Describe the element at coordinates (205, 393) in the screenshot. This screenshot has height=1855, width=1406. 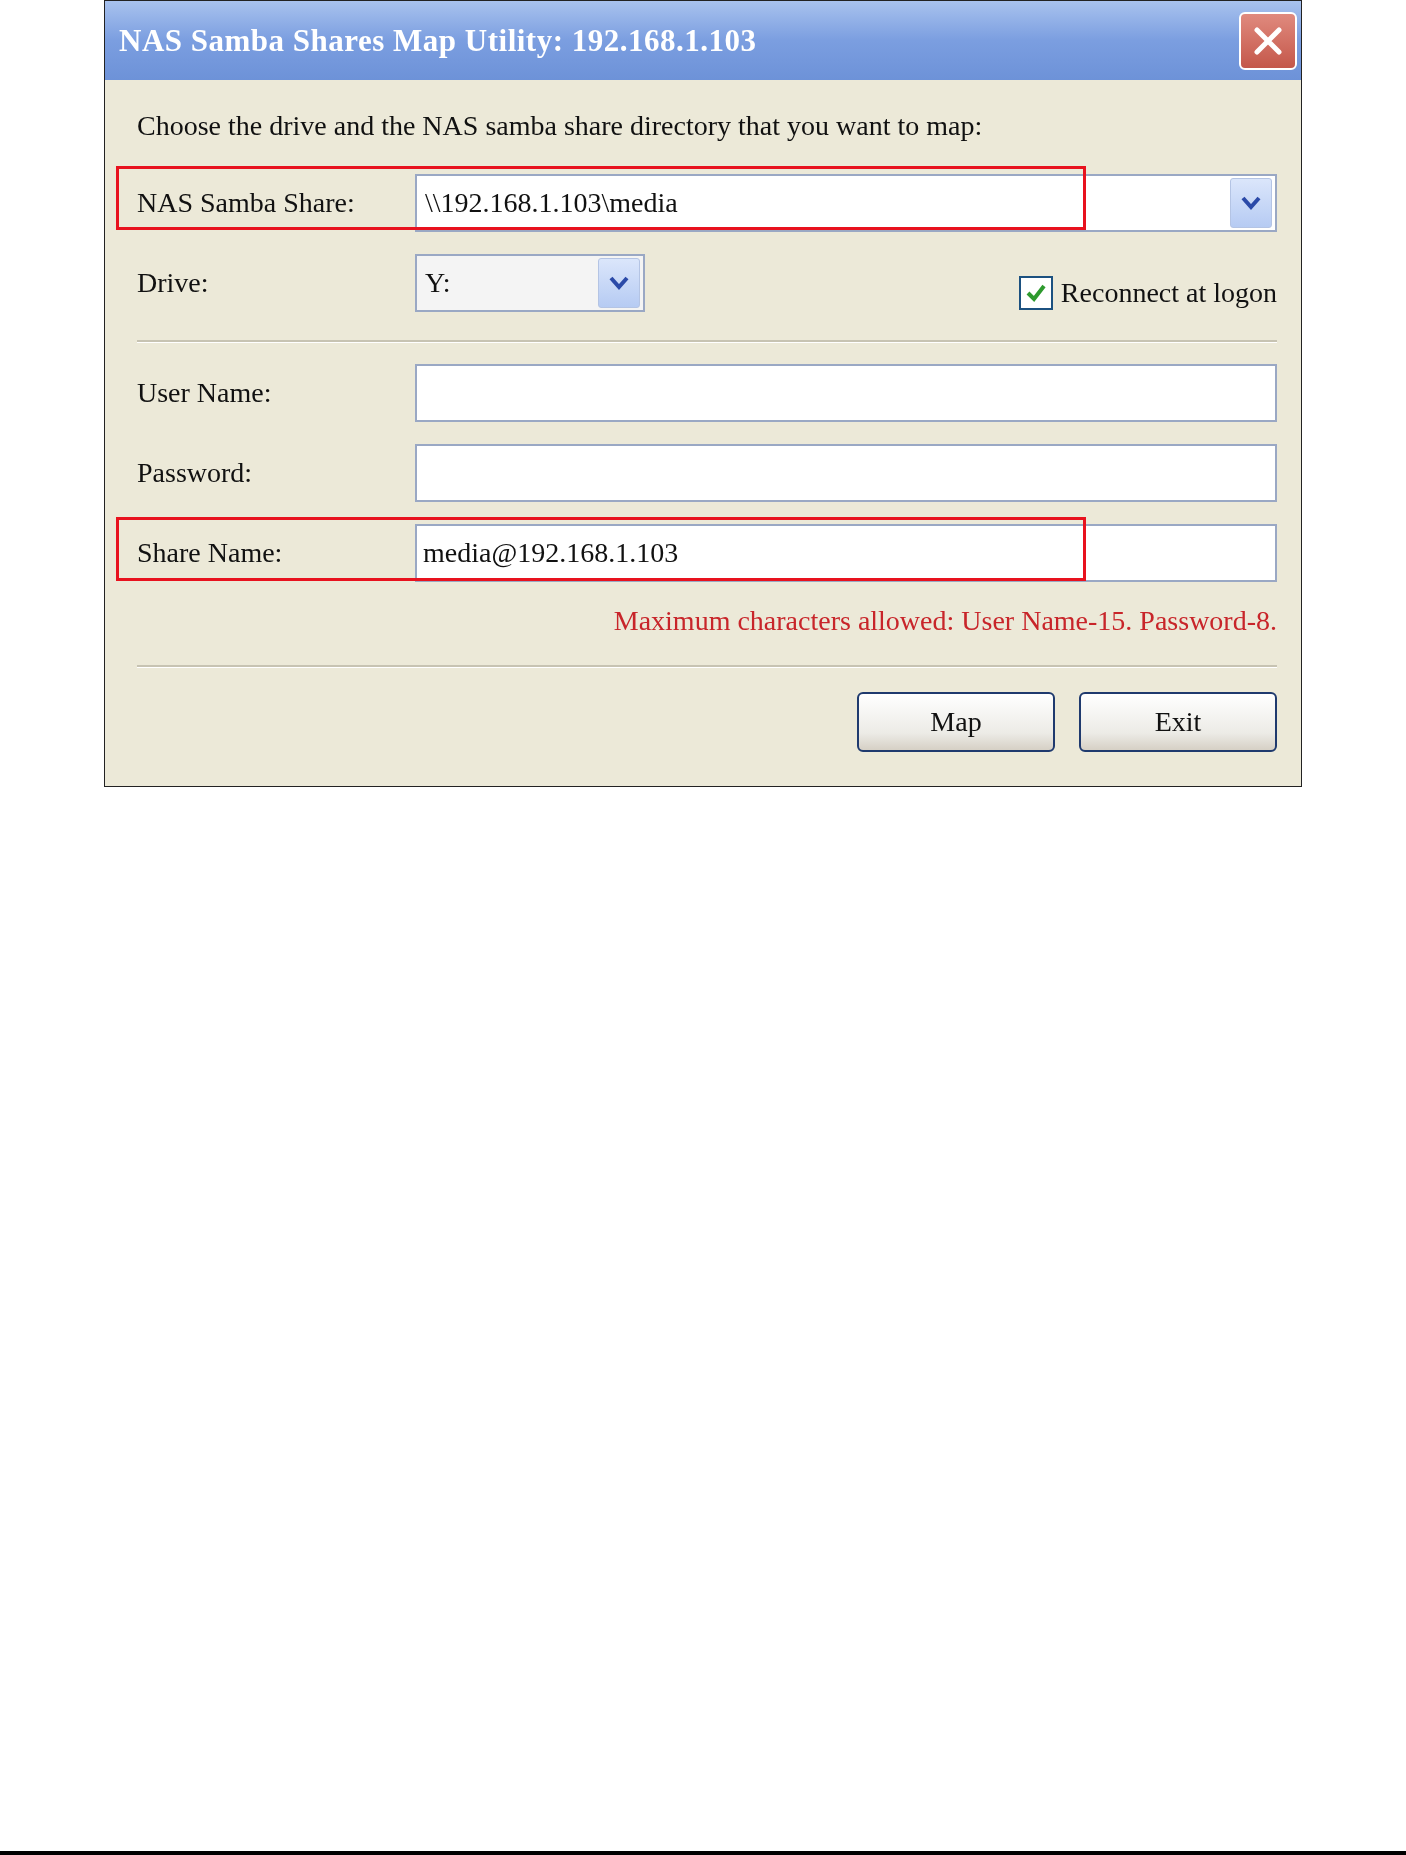
I see `field-label: User Name:` at that location.